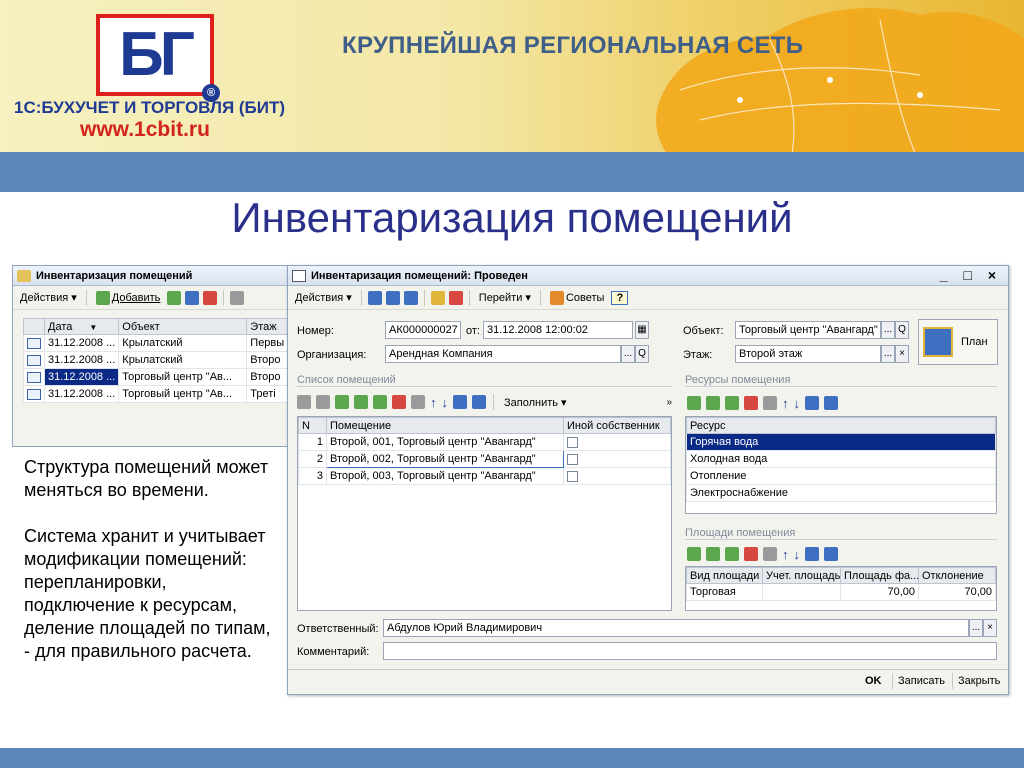  I want to click on add-button: Добавить, so click(128, 298).